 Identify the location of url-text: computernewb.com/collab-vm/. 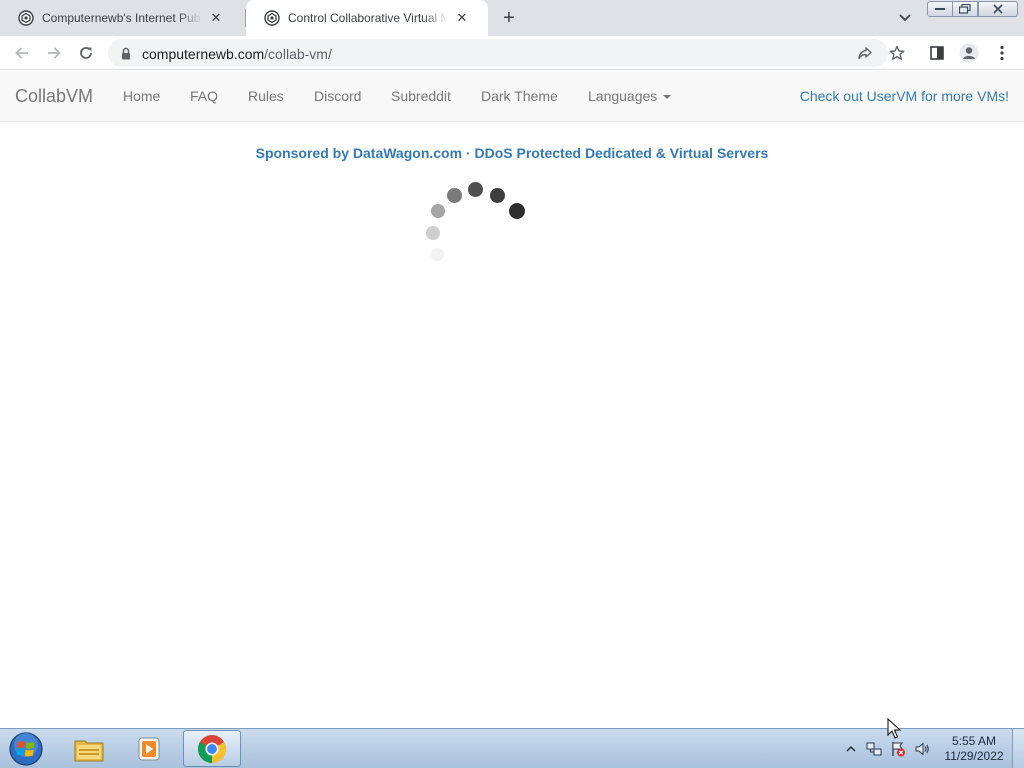
(237, 54).